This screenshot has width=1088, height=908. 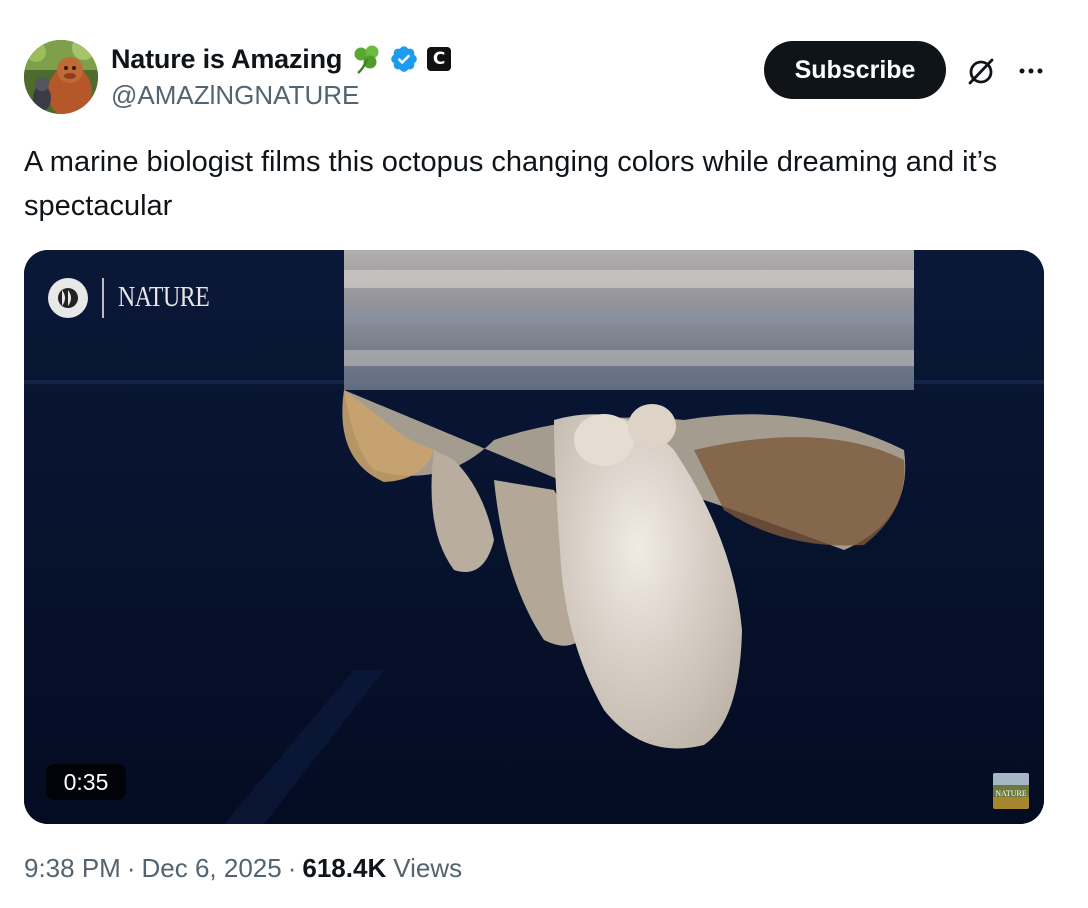 I want to click on nature-thumbnail-logo: NATURE, so click(x=1011, y=791).